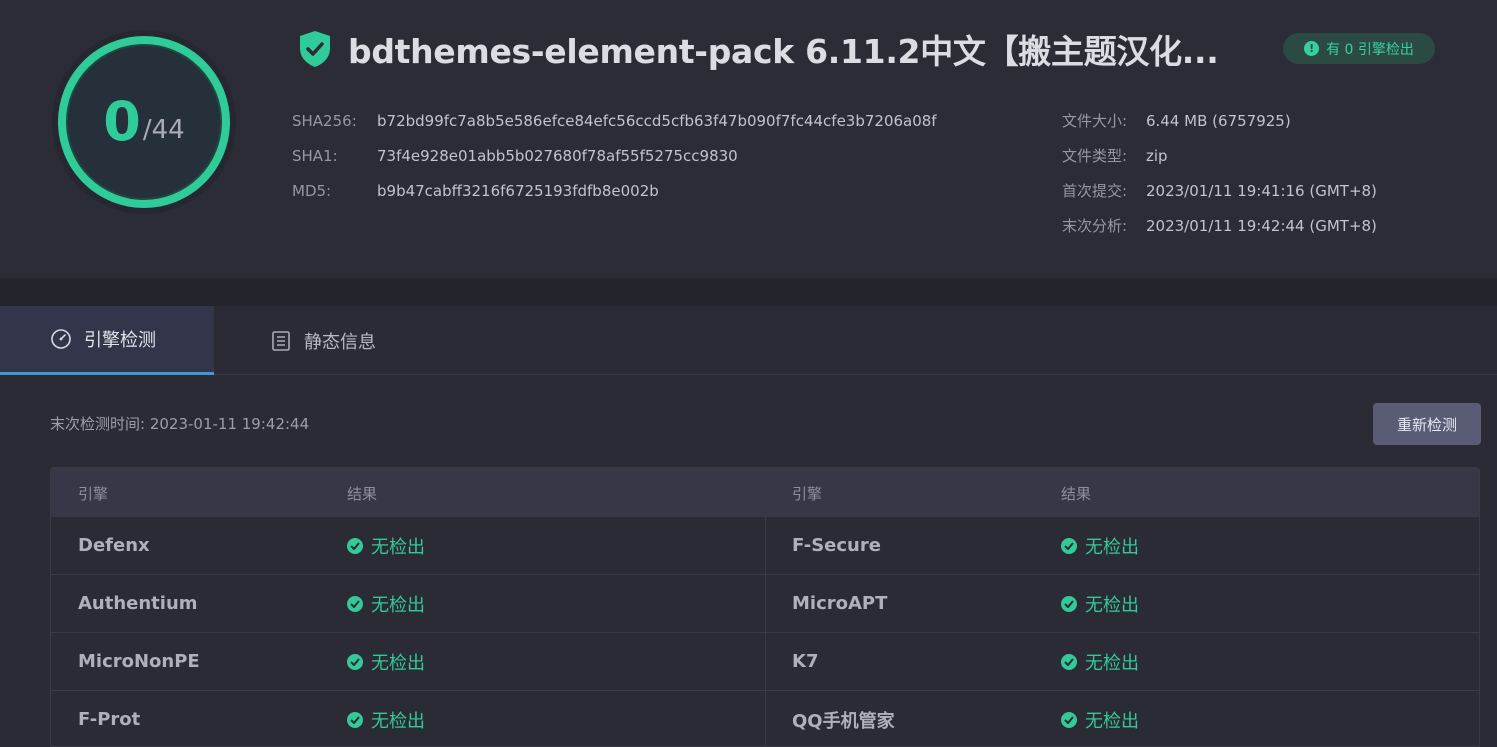  I want to click on table-header: 引擎 结果 引擎 结果, so click(765, 492).